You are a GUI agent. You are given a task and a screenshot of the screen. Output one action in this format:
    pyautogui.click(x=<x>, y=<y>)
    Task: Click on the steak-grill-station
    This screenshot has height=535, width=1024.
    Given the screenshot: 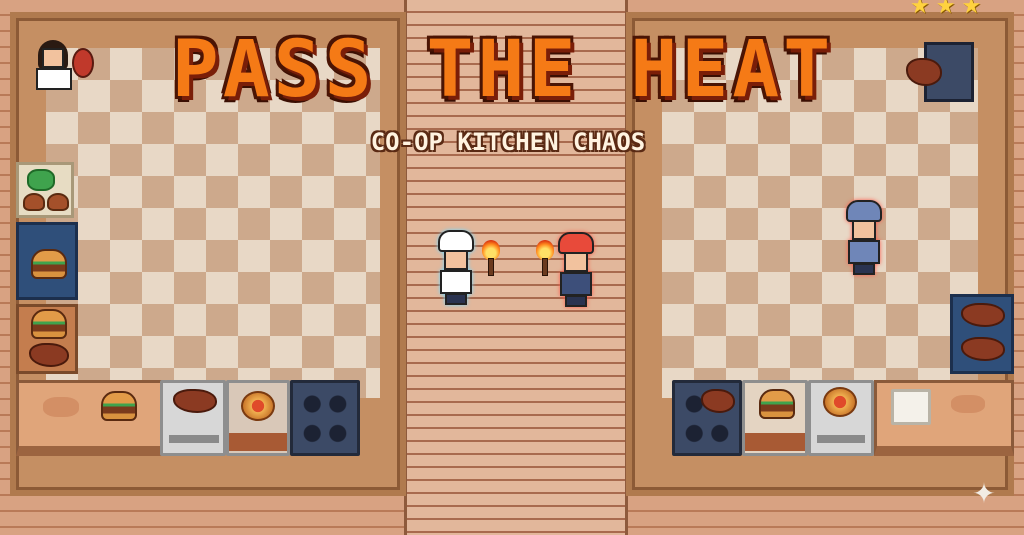 What is the action you would take?
    pyautogui.click(x=193, y=418)
    